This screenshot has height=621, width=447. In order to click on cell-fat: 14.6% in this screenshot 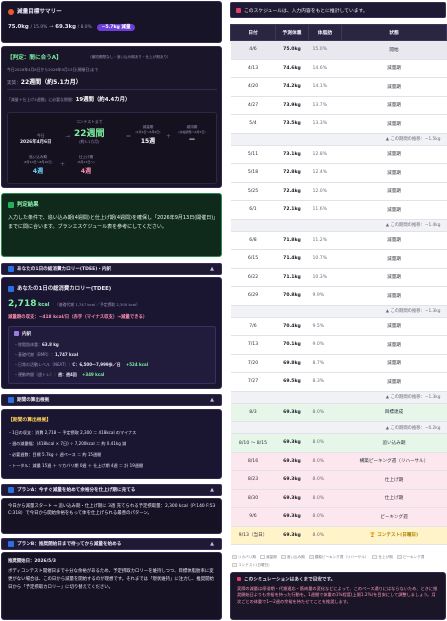, I will do `click(325, 68)`.